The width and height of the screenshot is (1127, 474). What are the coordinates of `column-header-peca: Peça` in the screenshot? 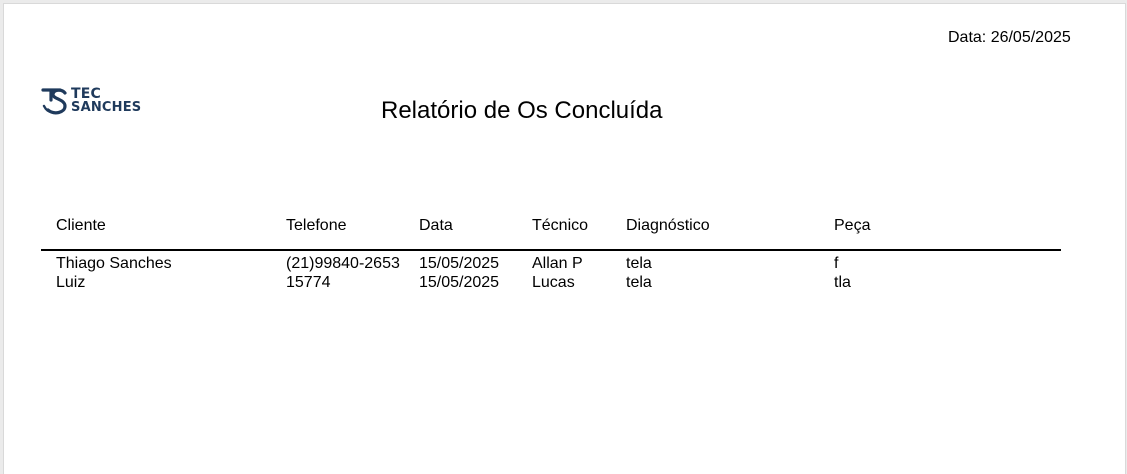 It's located at (852, 225).